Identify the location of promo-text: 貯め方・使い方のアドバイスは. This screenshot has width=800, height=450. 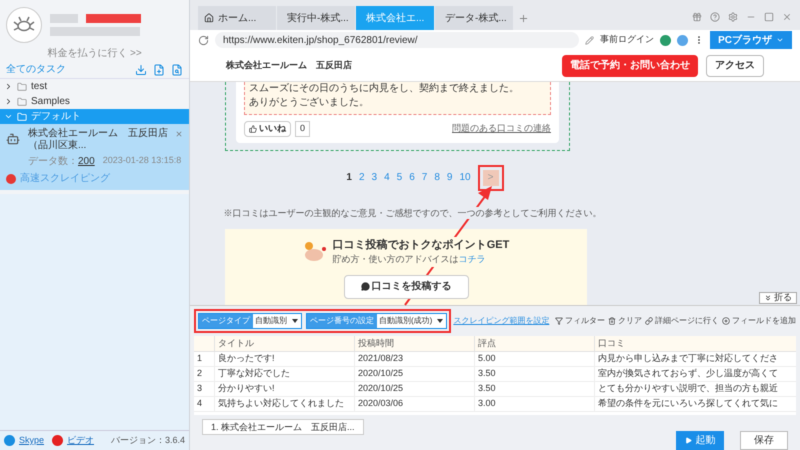
(395, 259).